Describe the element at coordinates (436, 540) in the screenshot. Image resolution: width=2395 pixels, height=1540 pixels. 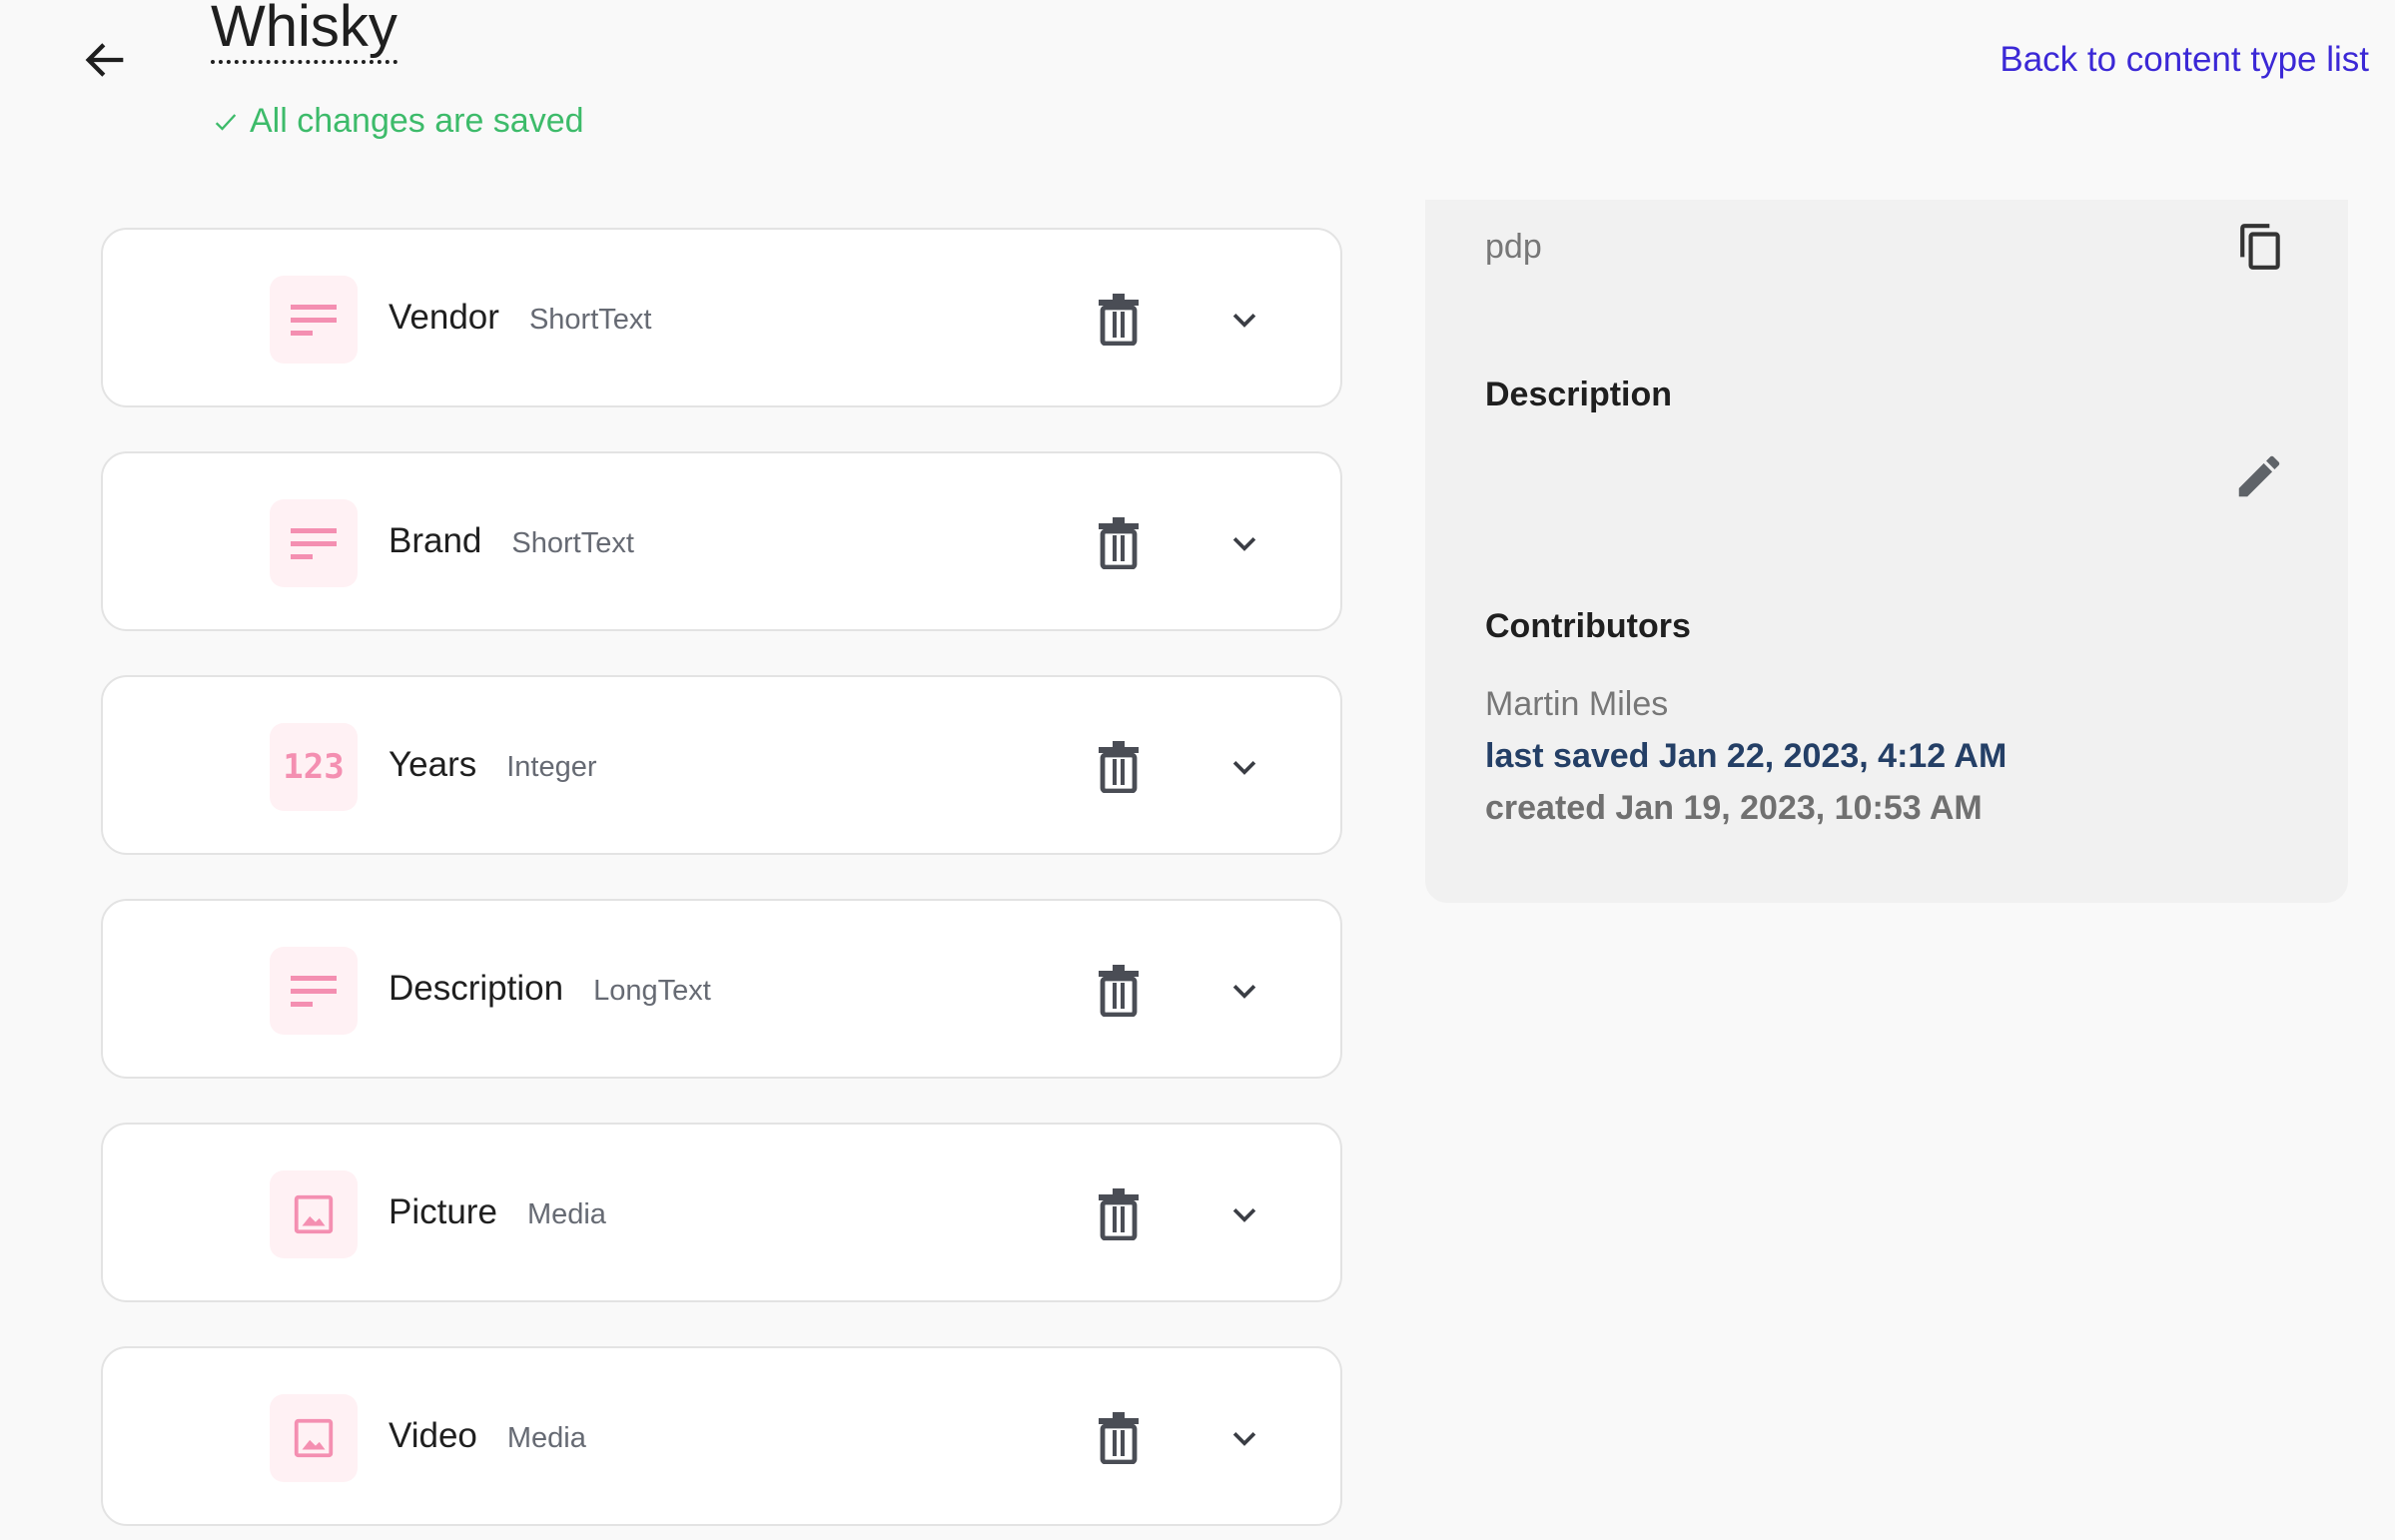
I see `field-name: Brand` at that location.